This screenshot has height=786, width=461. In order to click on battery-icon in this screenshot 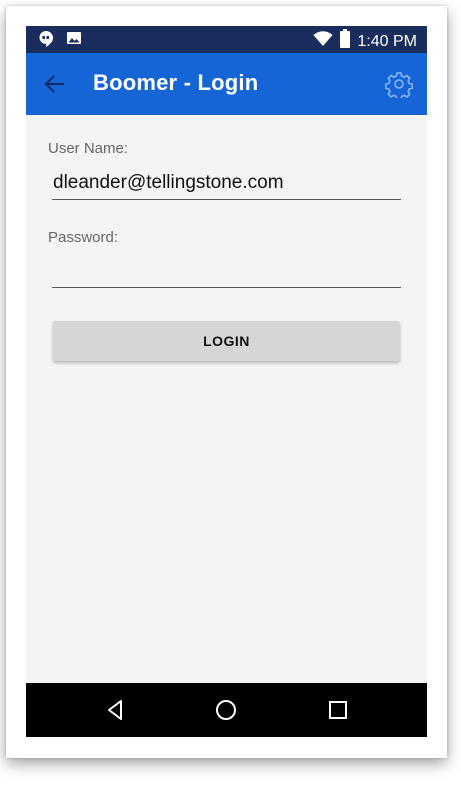, I will do `click(345, 41)`.